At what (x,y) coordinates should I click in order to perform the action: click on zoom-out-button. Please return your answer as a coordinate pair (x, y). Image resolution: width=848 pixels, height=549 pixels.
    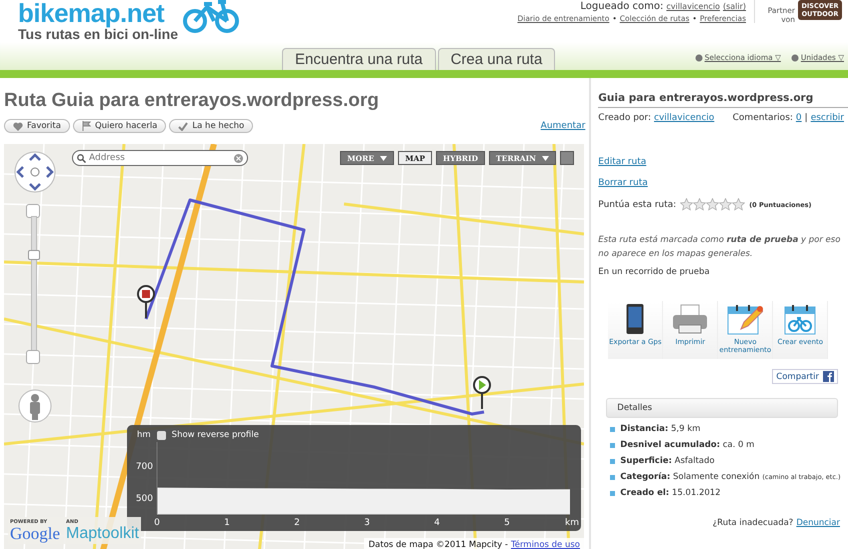
    Looking at the image, I should click on (33, 357).